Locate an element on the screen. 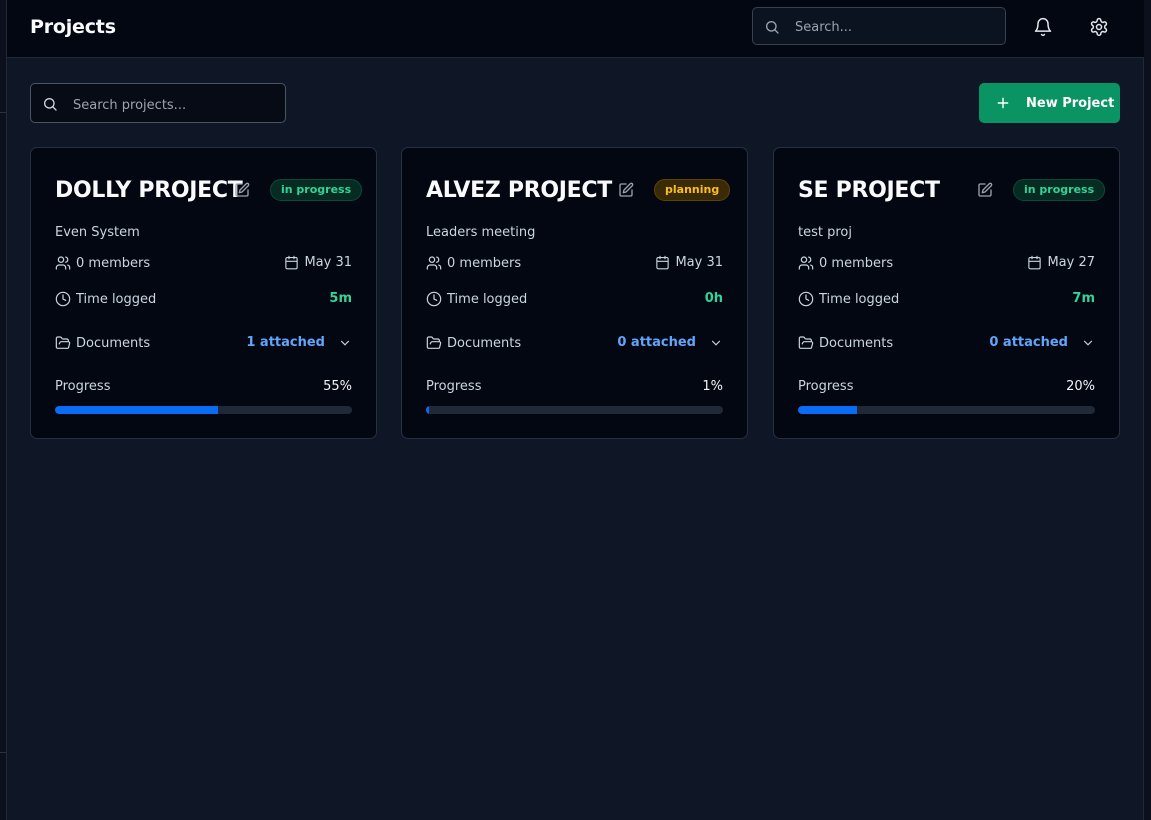 This screenshot has height=820, width=1151. progress-value: 1% is located at coordinates (712, 386).